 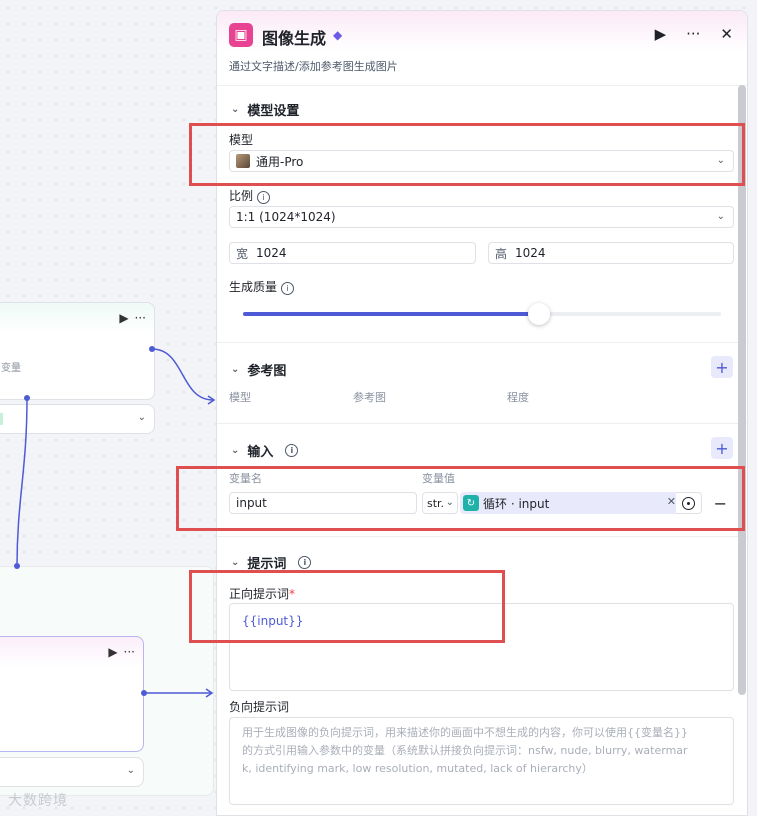 I want to click on col-degree: 程度, so click(x=518, y=397).